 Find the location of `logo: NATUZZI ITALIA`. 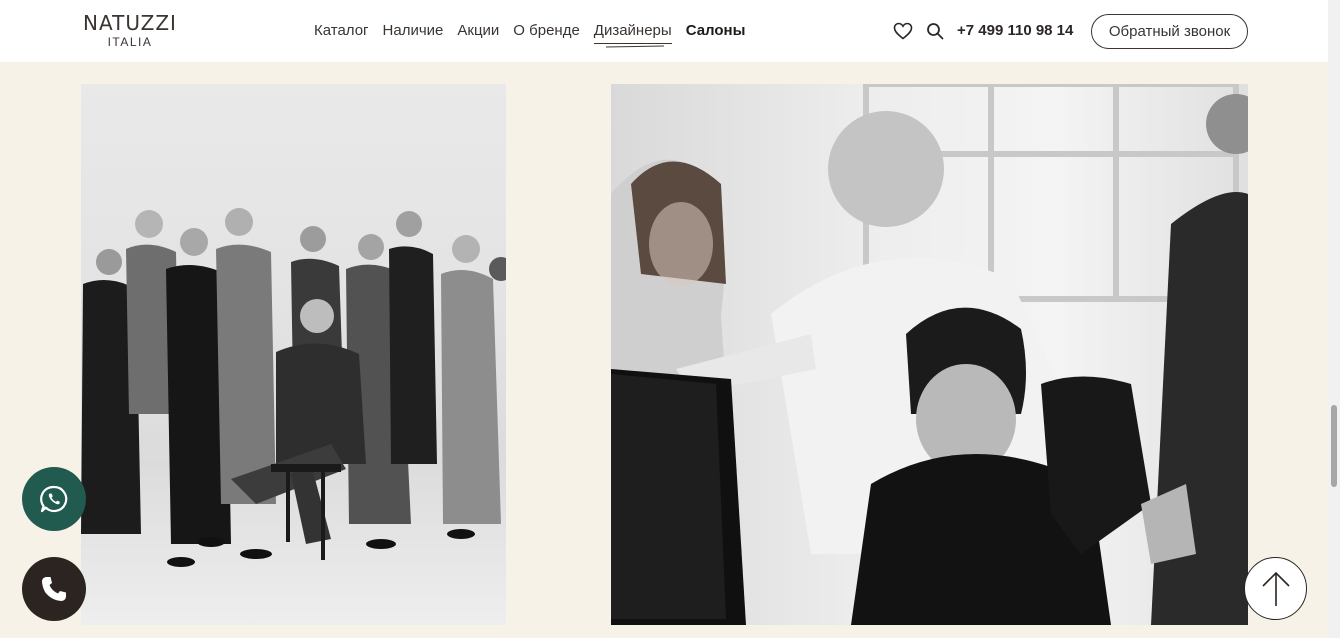

logo: NATUZZI ITALIA is located at coordinates (130, 31).